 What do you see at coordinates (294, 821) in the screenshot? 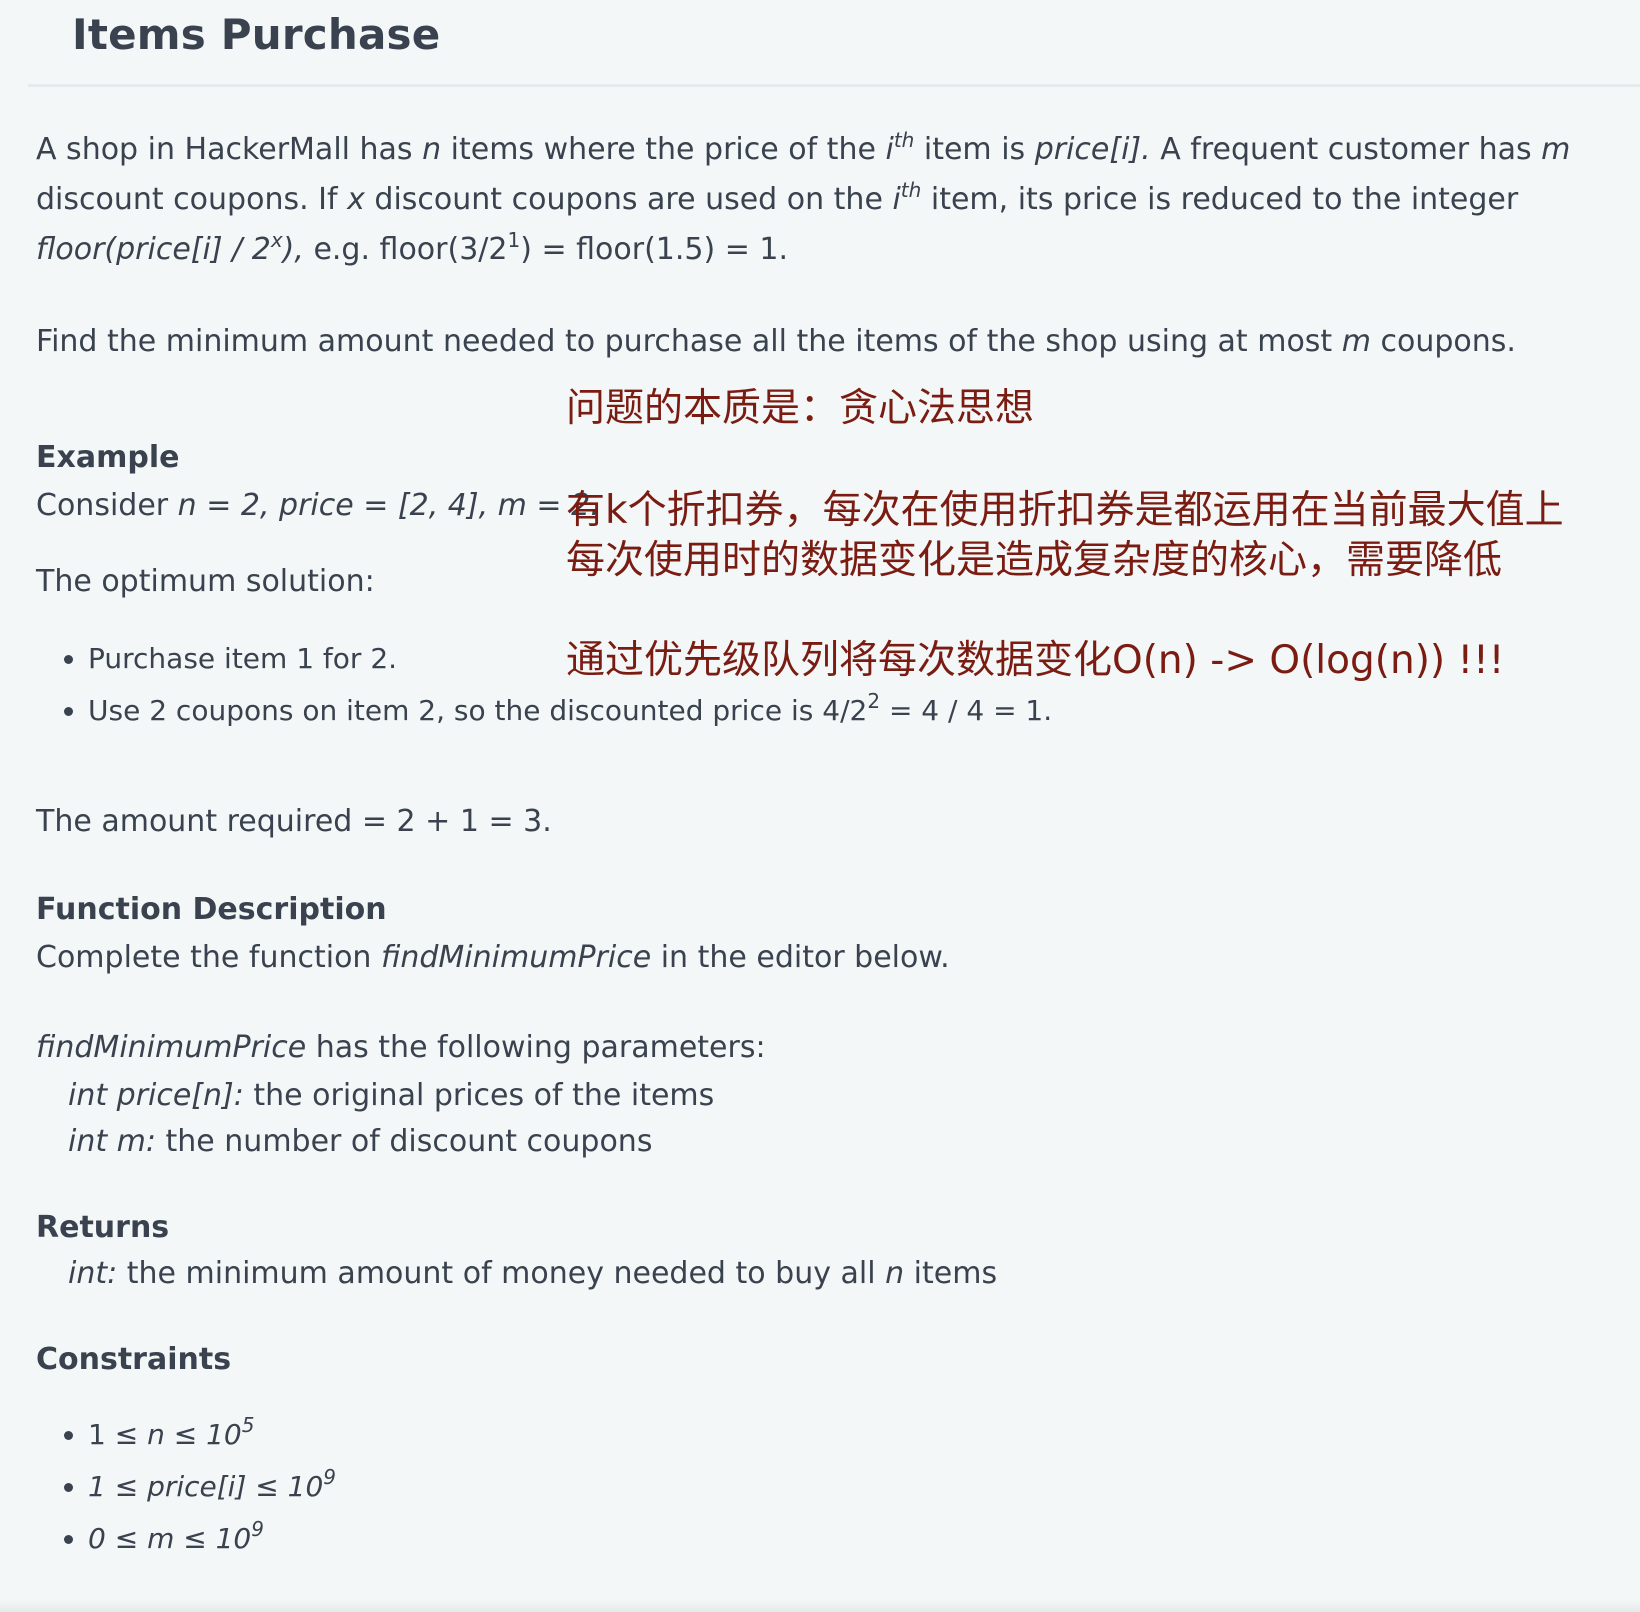
I see `amount-required: The amount required = 2 + 1 = 3.` at bounding box center [294, 821].